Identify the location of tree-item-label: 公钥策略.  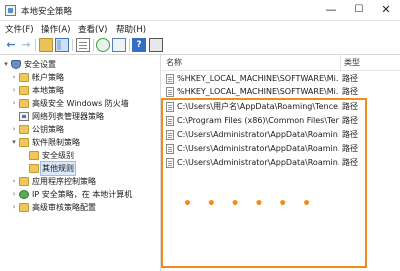
(48, 129).